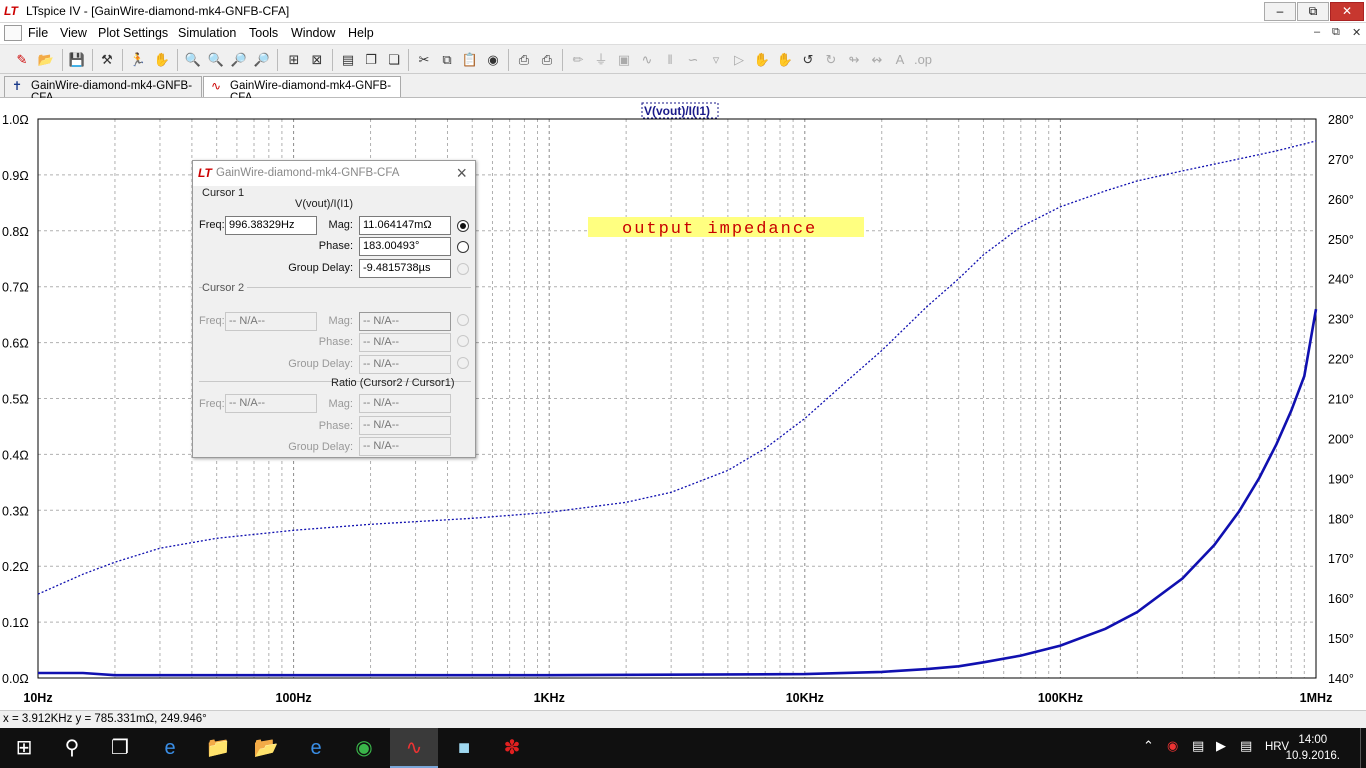  What do you see at coordinates (414, 748) in the screenshot?
I see `ltspice-taskbar-icon: ∿` at bounding box center [414, 748].